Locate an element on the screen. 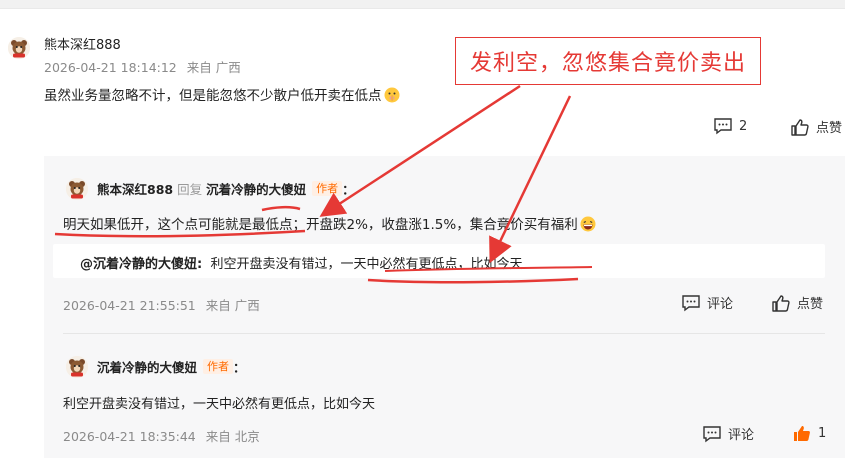  reply1-text: 明天如果低开，这个点可能就是最低点；开盘跌2%，收盘涨1.5%，集合竟价买有福利 is located at coordinates (329, 223).